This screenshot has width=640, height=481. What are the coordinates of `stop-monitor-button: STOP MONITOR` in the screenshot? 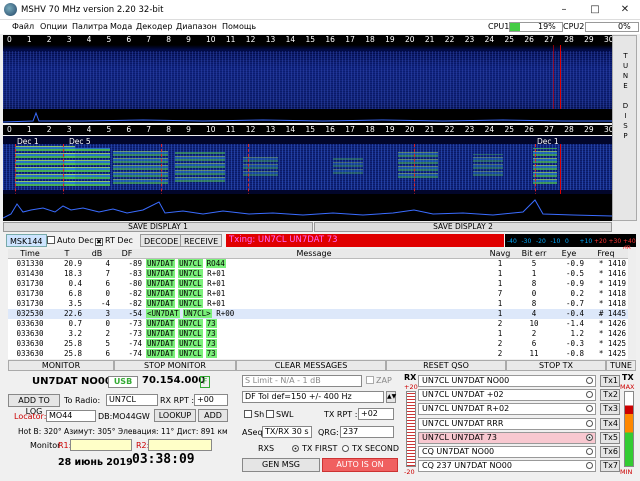 It's located at (175, 365).